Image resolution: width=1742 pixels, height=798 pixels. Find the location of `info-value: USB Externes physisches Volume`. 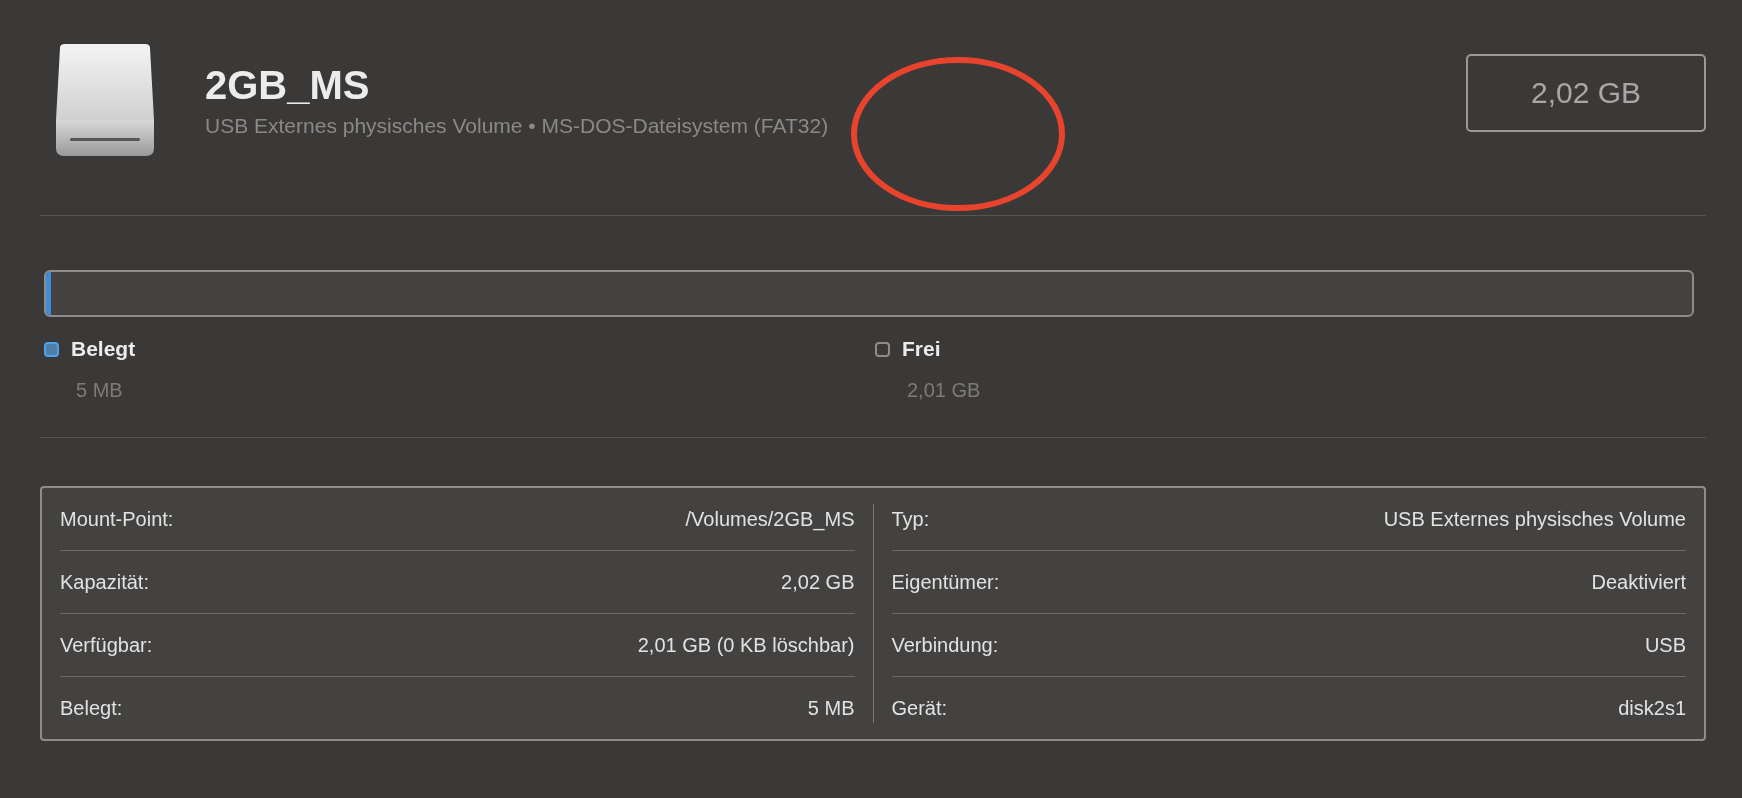

info-value: USB Externes physisches Volume is located at coordinates (1534, 519).